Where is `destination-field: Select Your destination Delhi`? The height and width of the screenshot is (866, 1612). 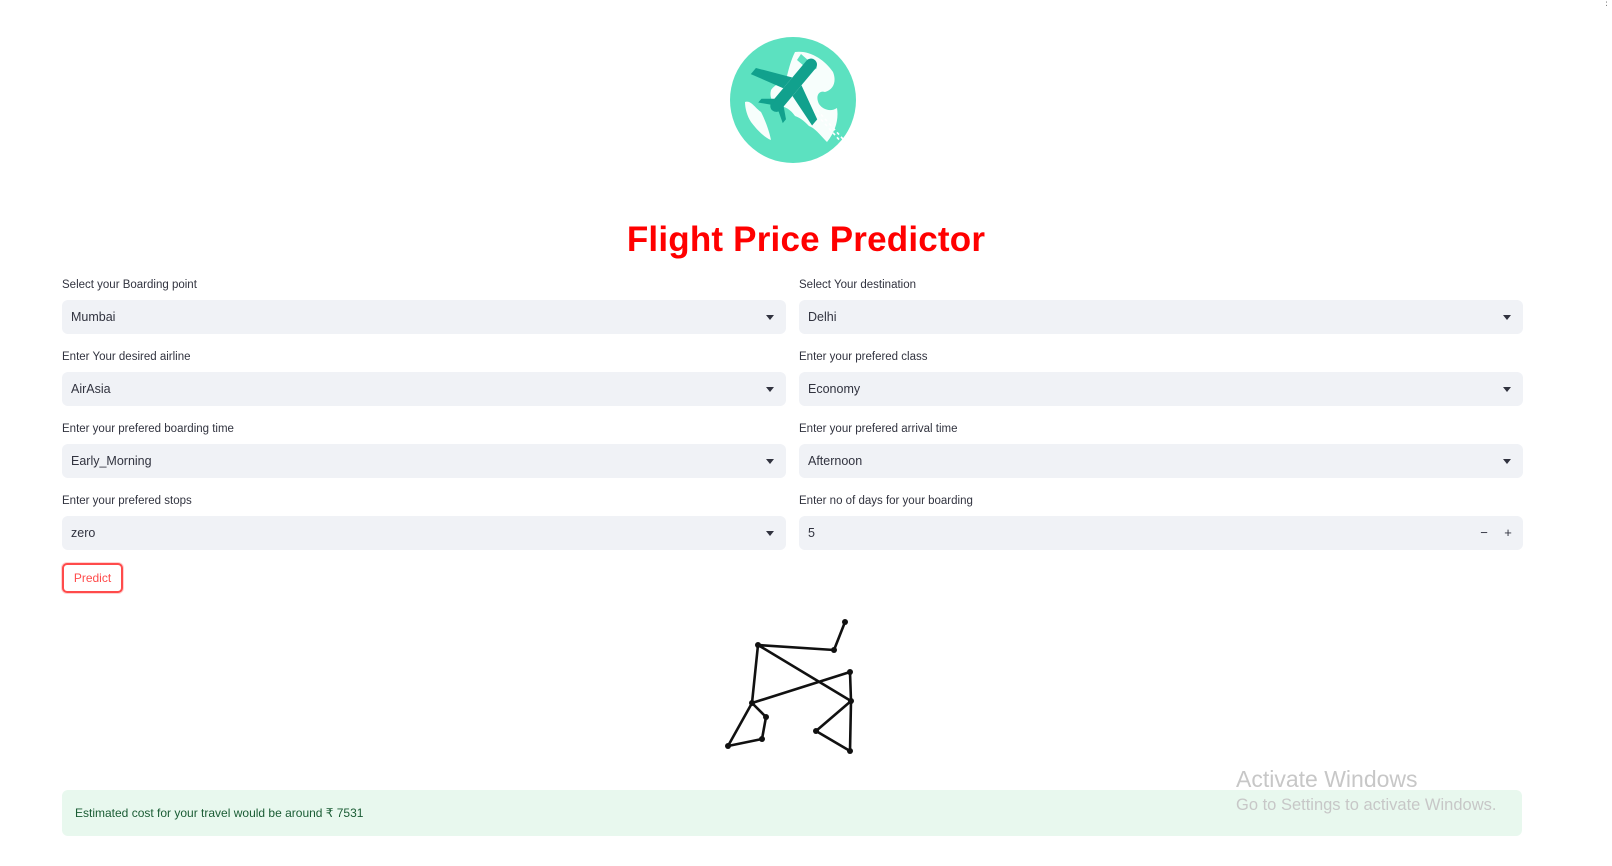
destination-field: Select Your destination Delhi is located at coordinates (1161, 305).